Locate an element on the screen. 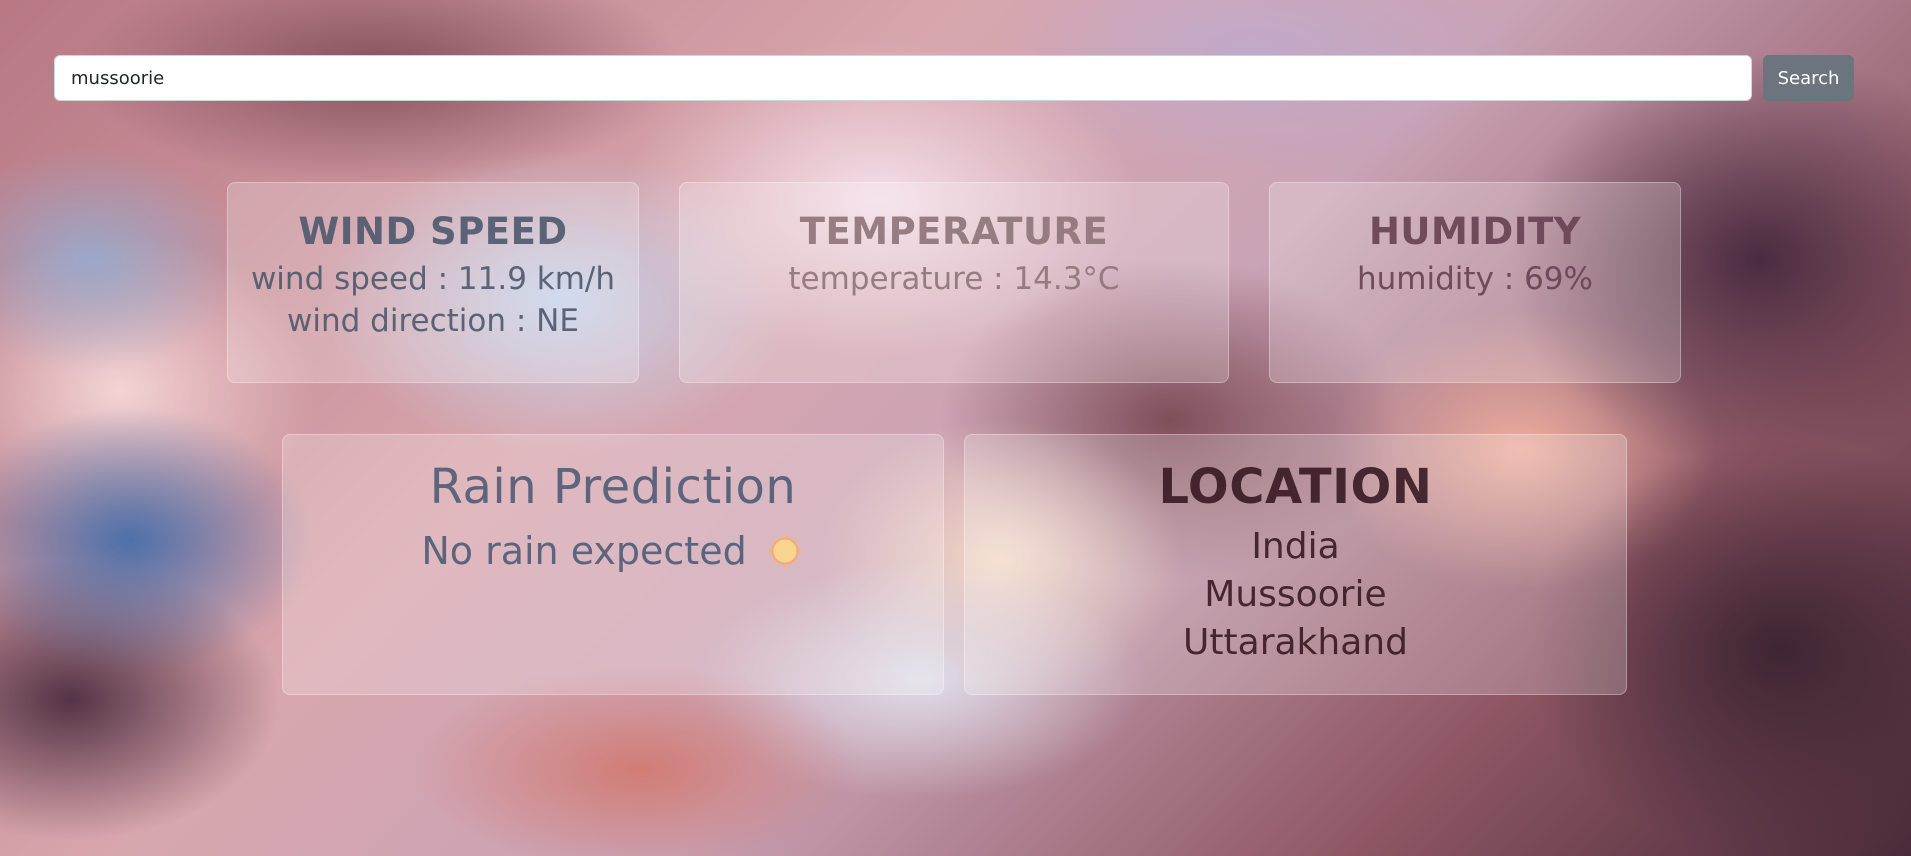 This screenshot has width=1911, height=856. search-bar: Search is located at coordinates (954, 78).